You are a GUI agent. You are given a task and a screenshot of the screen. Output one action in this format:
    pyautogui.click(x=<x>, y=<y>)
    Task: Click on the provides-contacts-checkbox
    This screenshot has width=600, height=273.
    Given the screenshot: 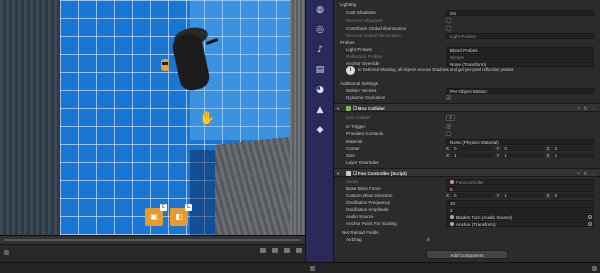 What is the action you would take?
    pyautogui.click(x=448, y=133)
    